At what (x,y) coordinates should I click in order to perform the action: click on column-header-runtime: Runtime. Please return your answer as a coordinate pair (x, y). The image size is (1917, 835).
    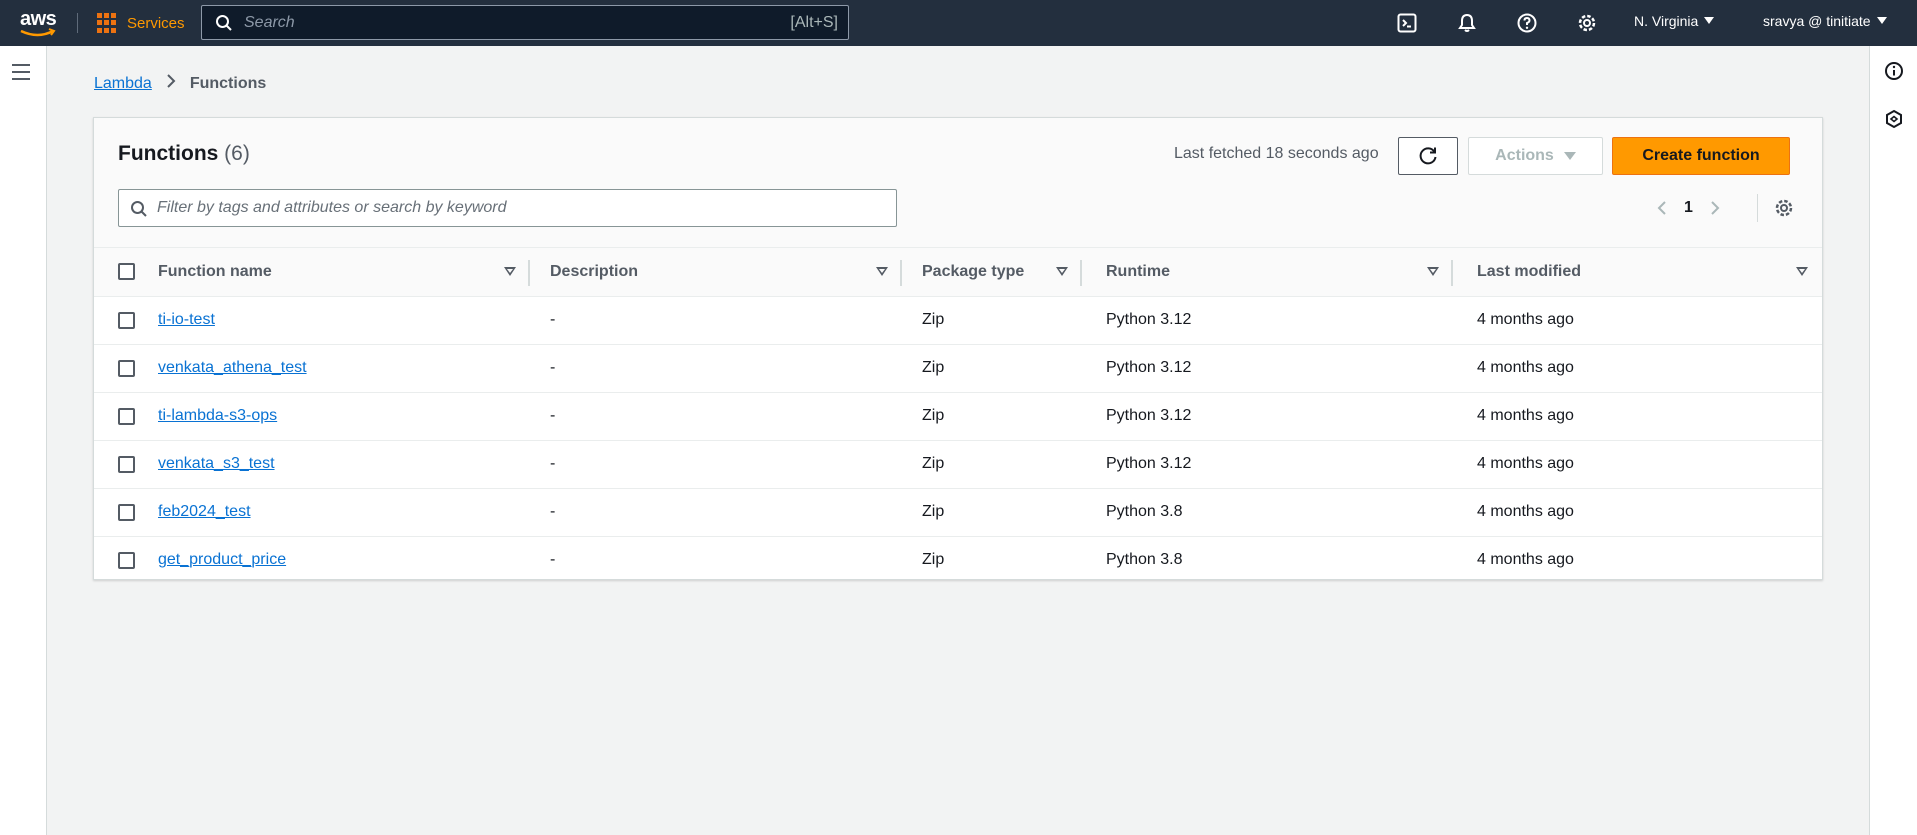
    Looking at the image, I should click on (1267, 272).